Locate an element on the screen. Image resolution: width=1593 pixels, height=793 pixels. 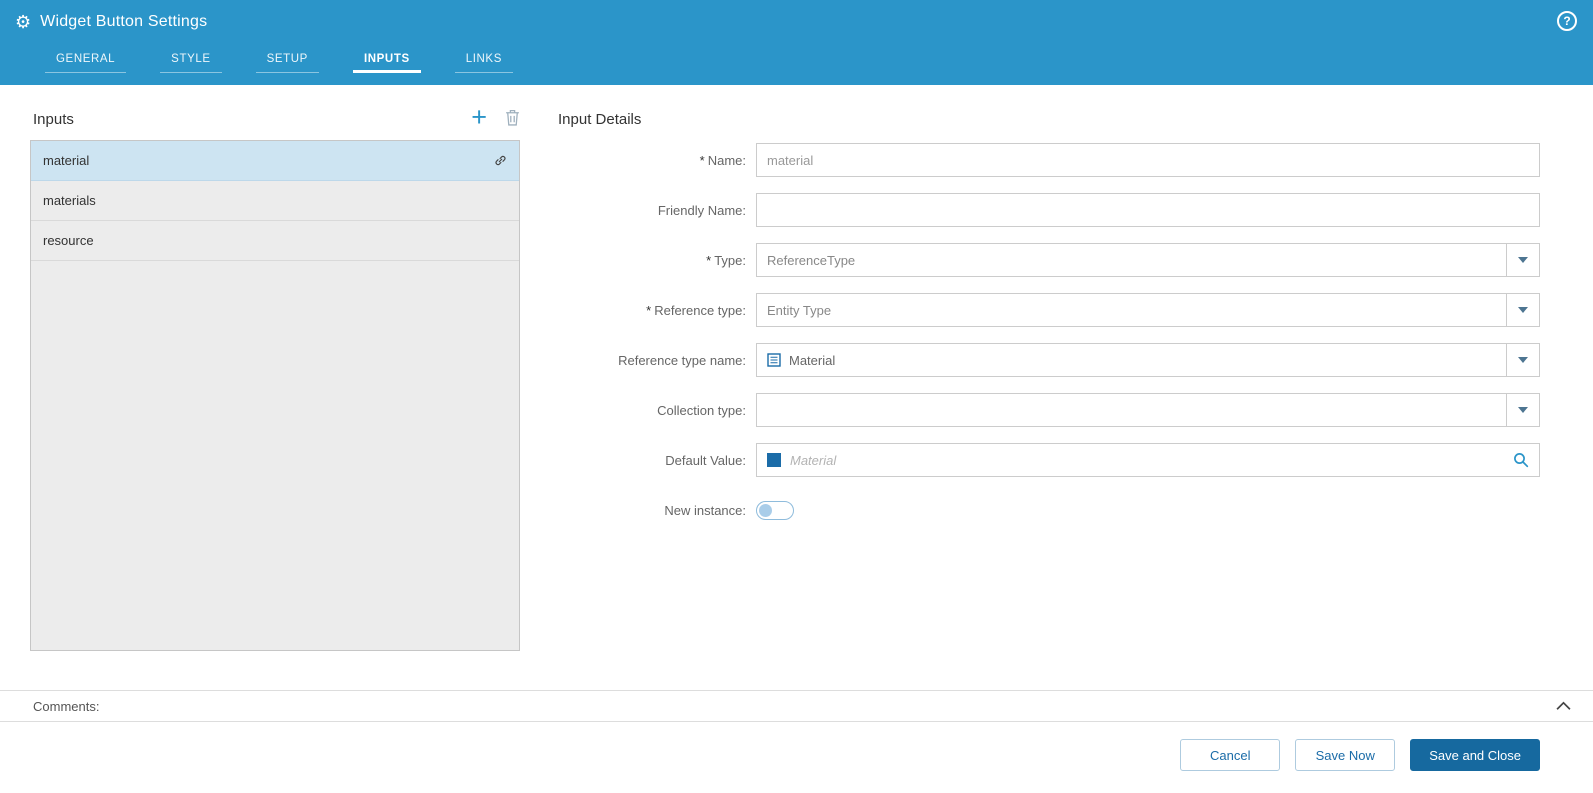
new-instance-label: New instance: is located at coordinates (705, 510).